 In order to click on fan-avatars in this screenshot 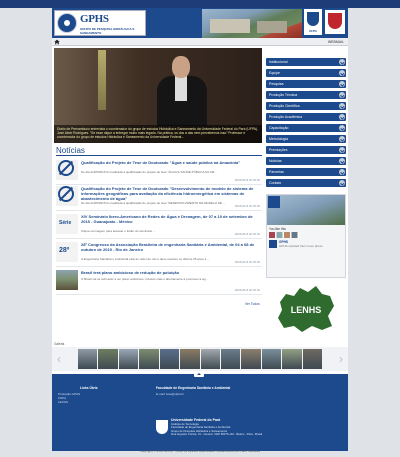, I will do `click(284, 235)`.